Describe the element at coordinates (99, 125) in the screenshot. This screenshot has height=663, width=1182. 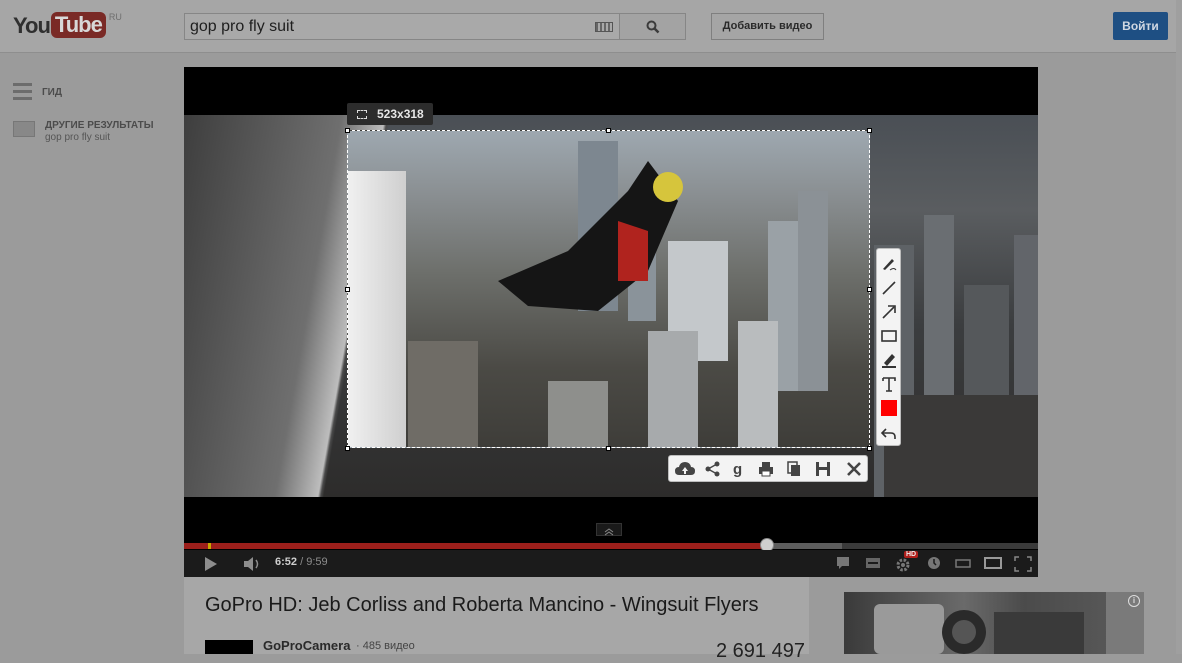
I see `other-results-label: ДРУГИЕ РЕЗУЛЬТАТЫ` at that location.